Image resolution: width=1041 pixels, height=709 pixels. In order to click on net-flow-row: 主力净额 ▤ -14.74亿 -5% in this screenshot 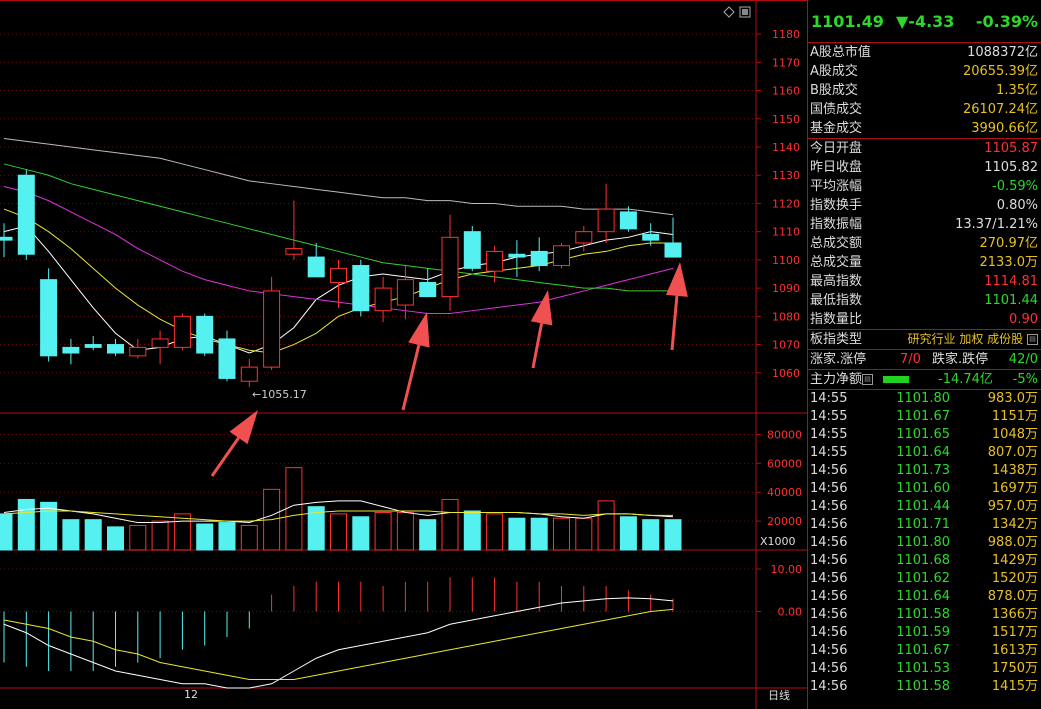, I will do `click(924, 379)`.